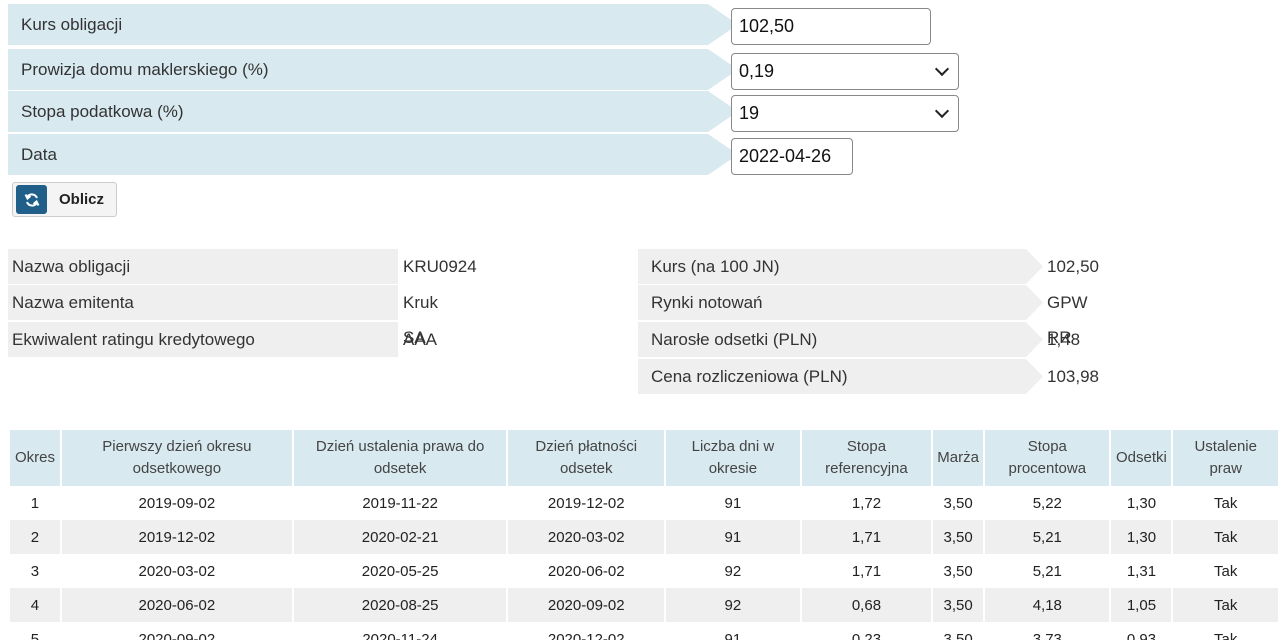  I want to click on table-cell: 5,22, so click(1047, 503).